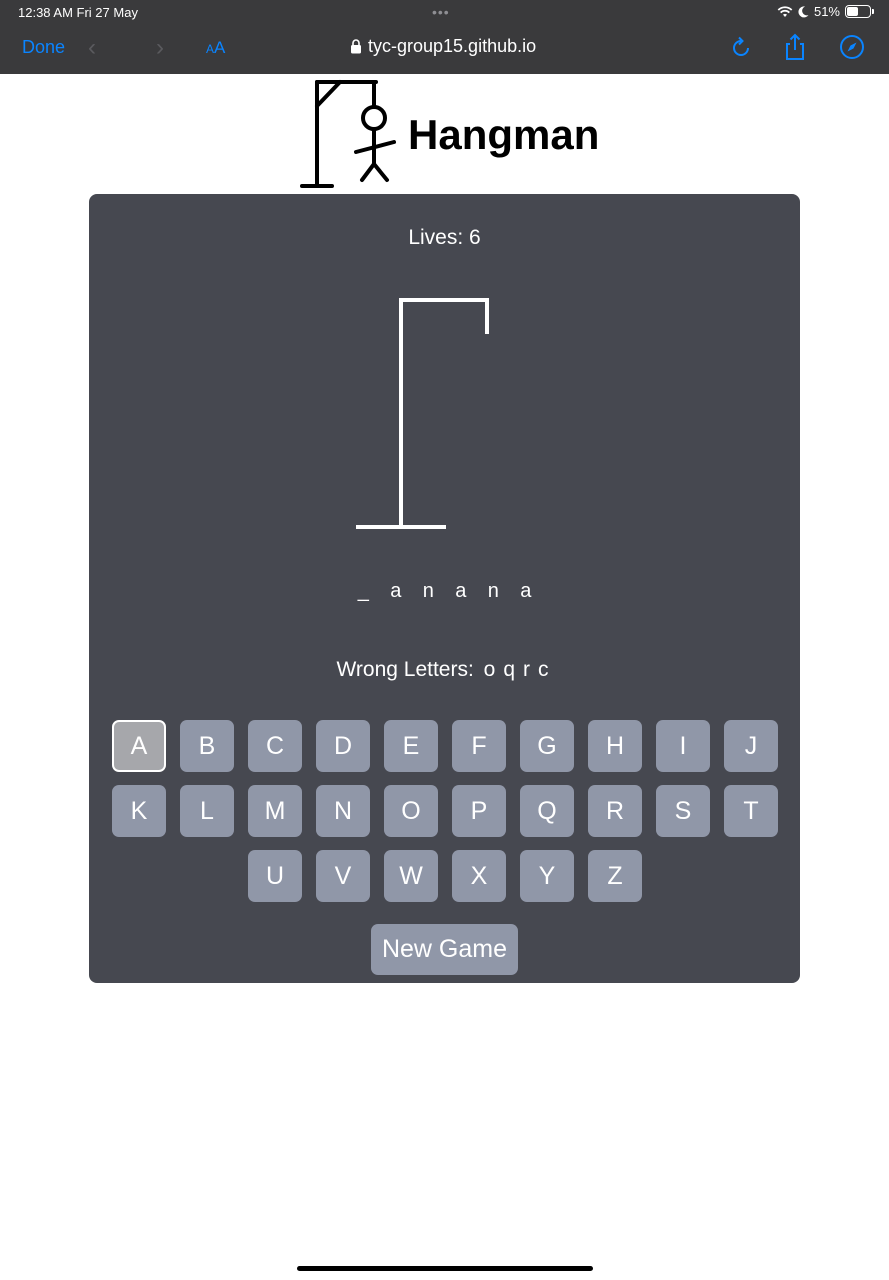  Describe the element at coordinates (489, 669) in the screenshot. I see `wrong-letter: o` at that location.